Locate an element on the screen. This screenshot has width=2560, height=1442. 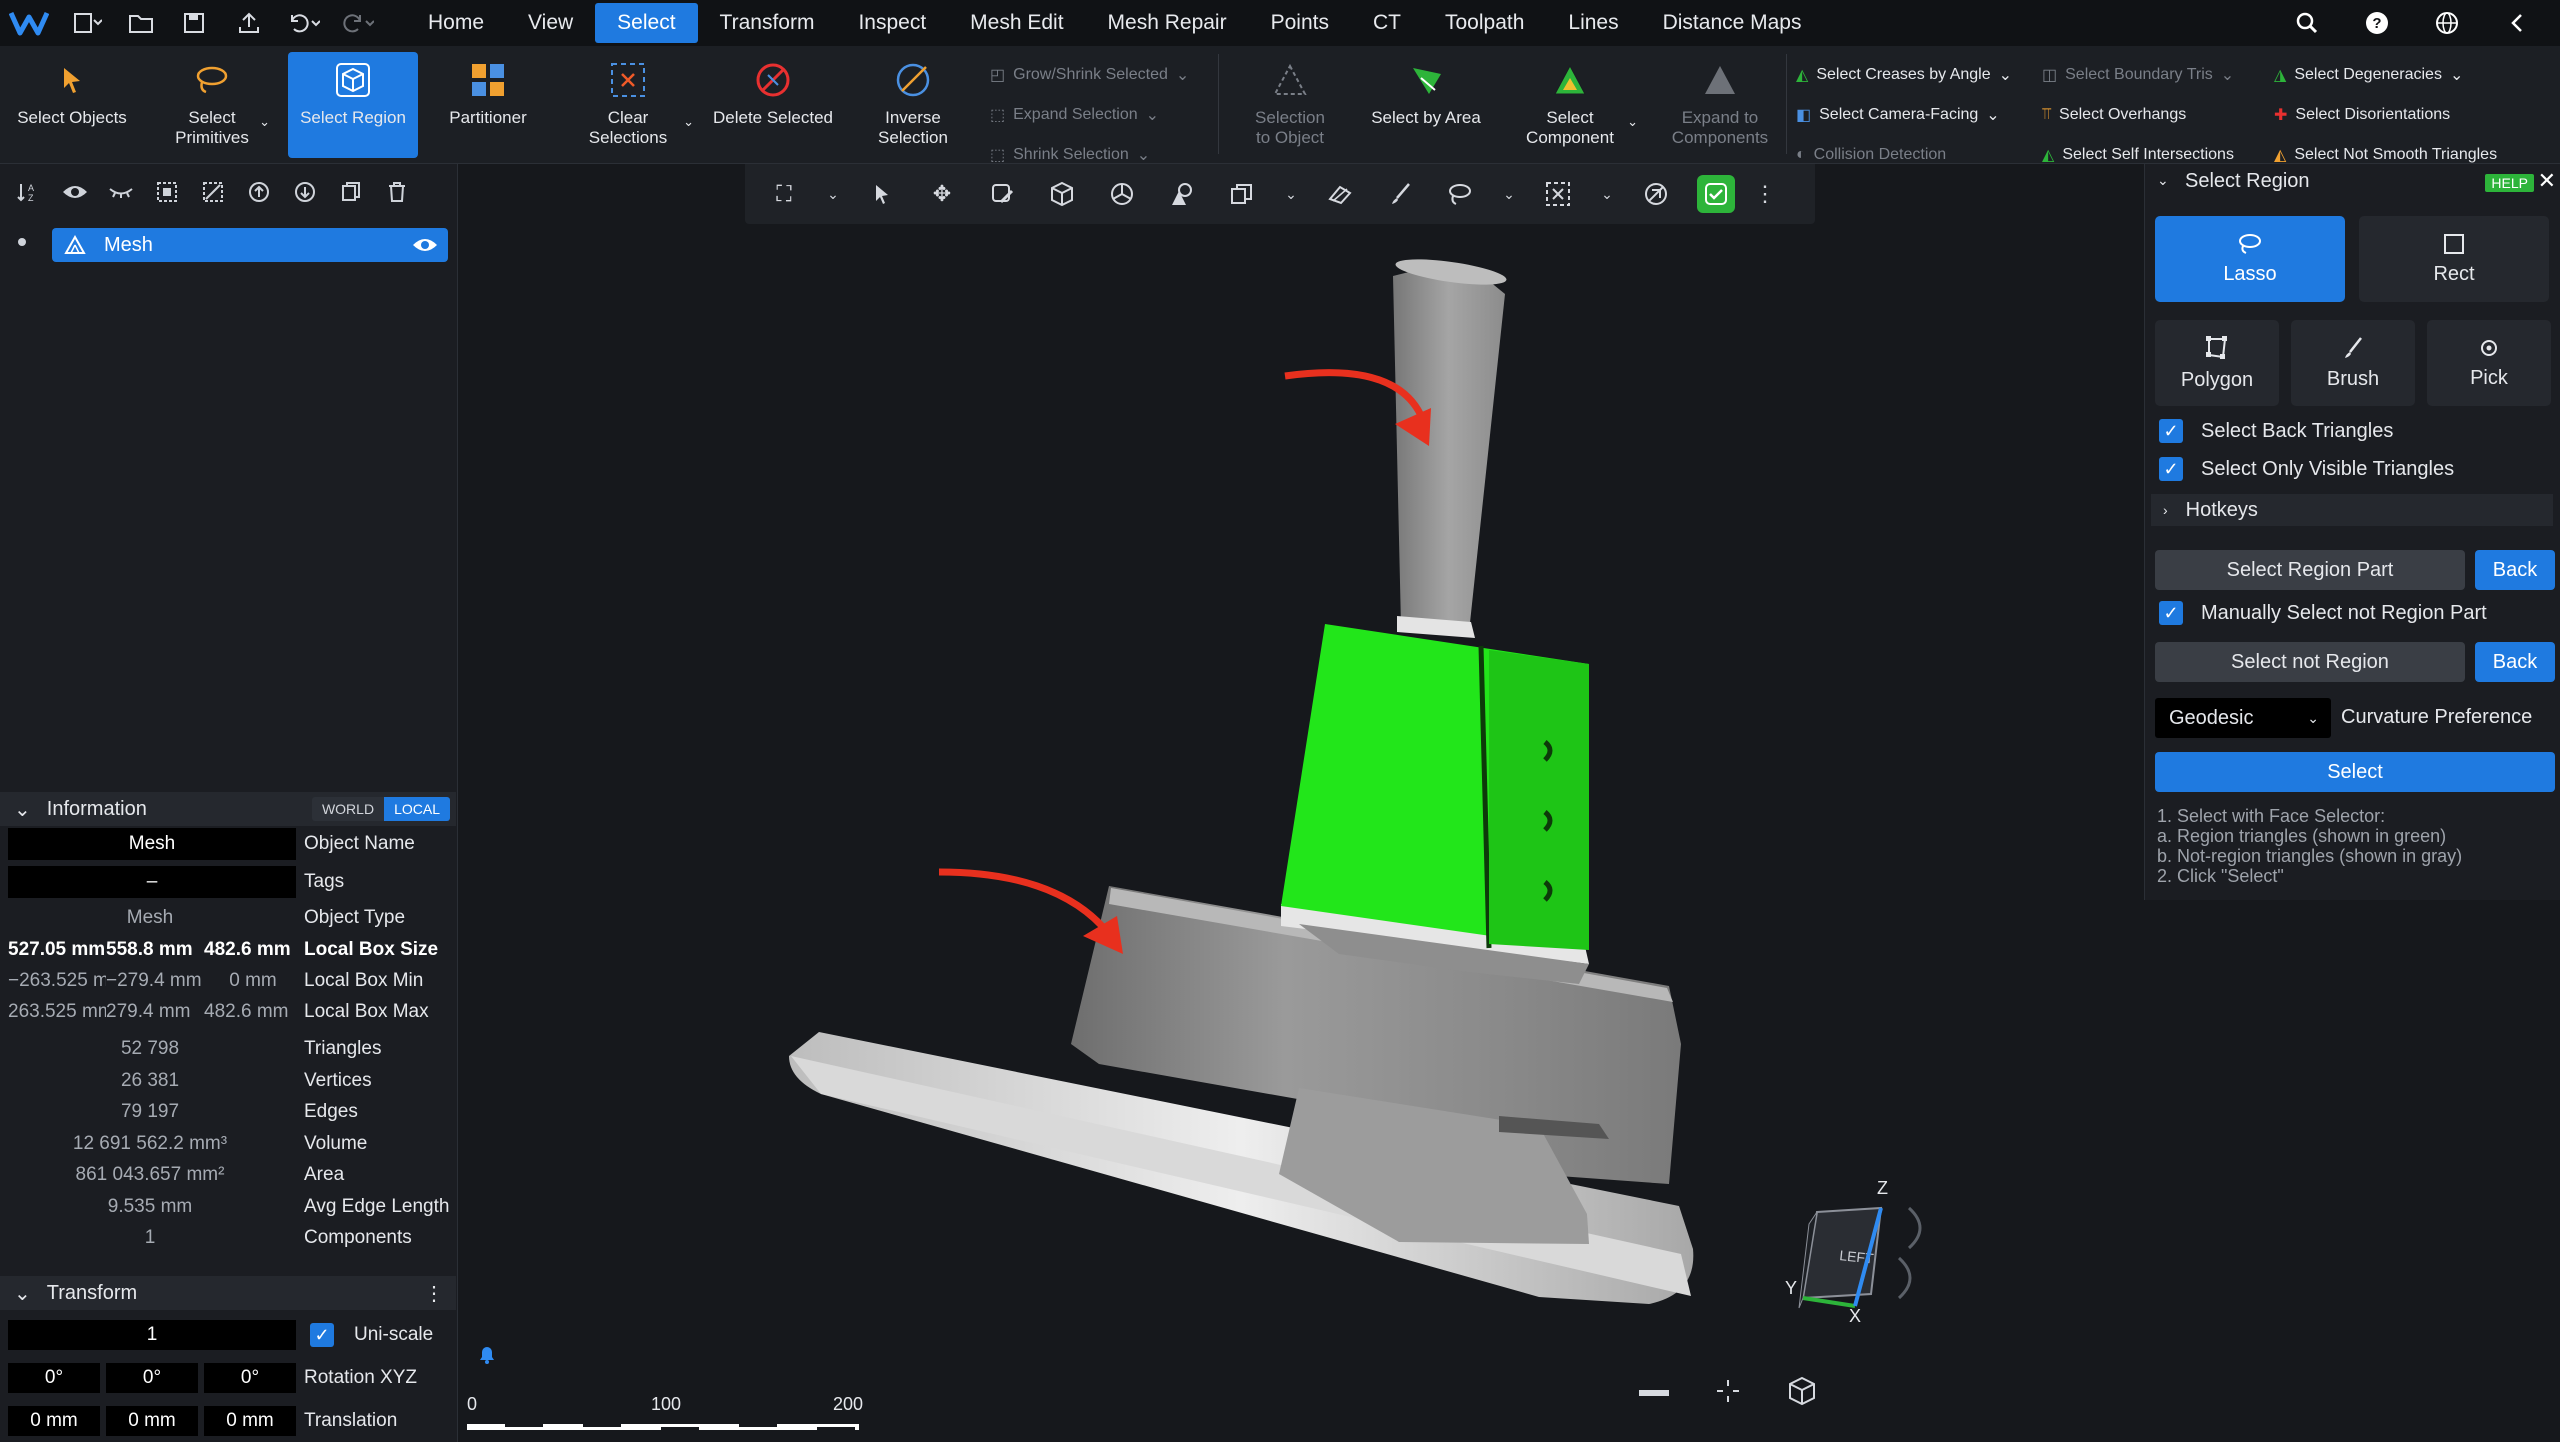
sort-az-icon: AZ is located at coordinates (29, 192).